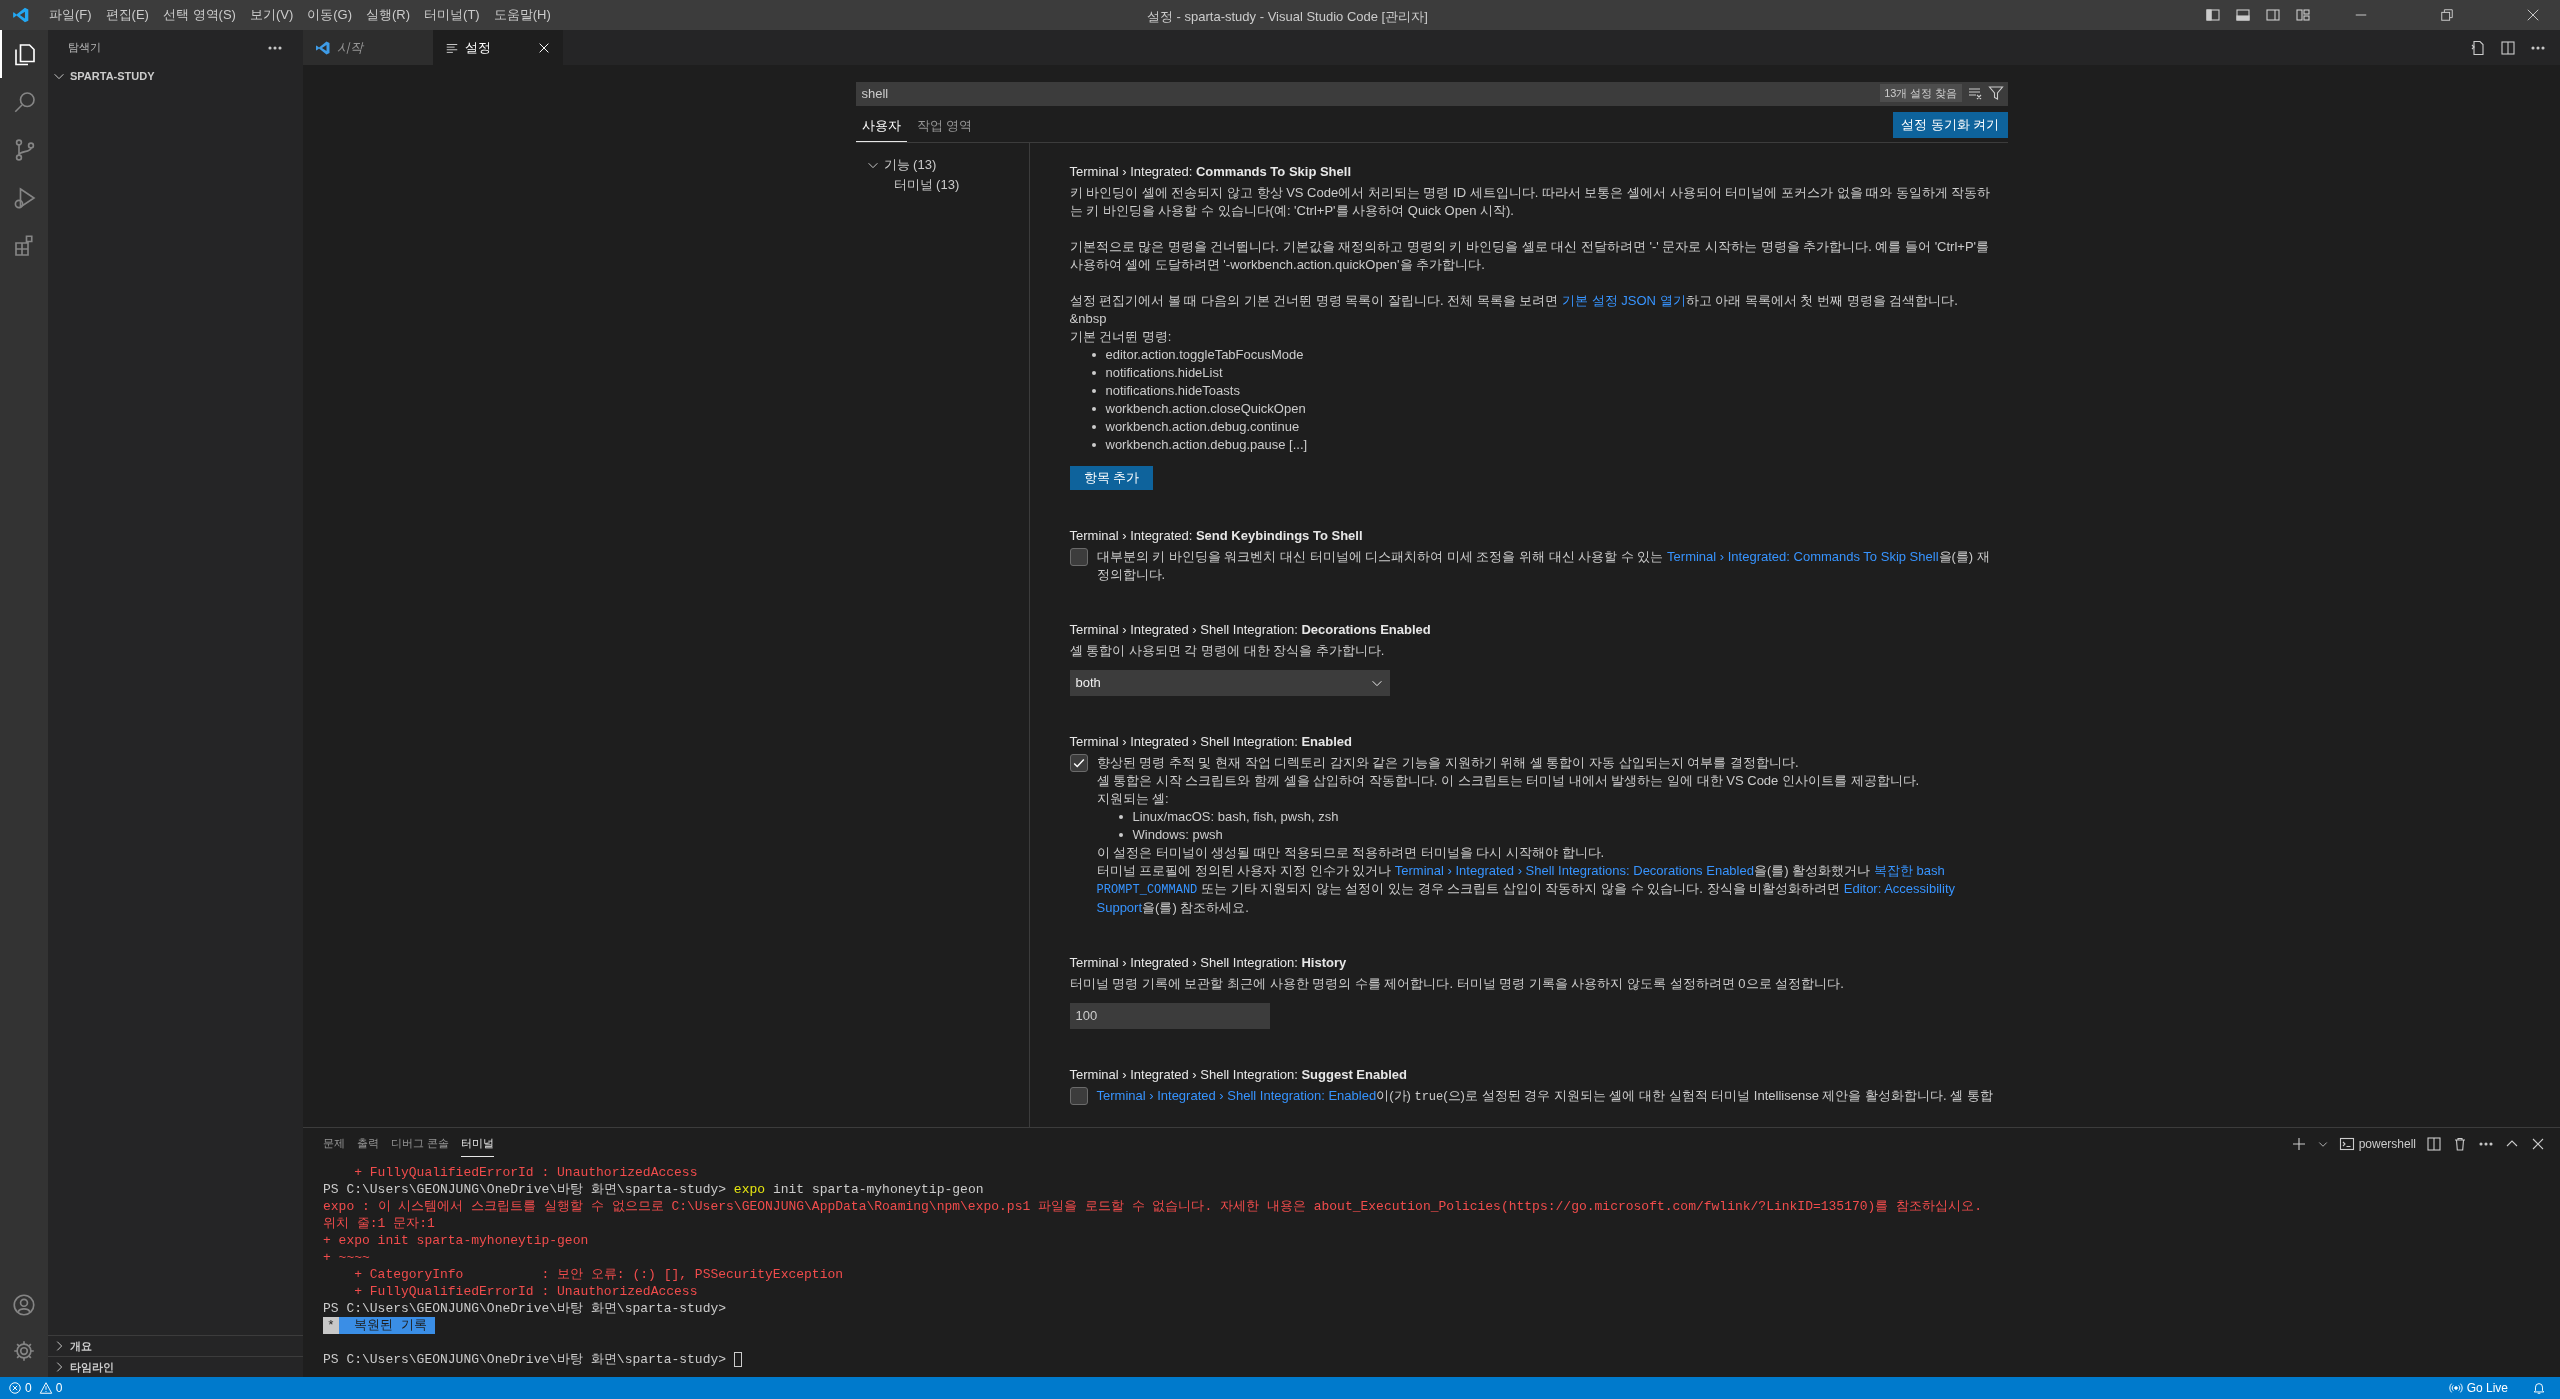 The image size is (2560, 1399). Describe the element at coordinates (1530, 202) in the screenshot. I see `description-text: 키 바인딩이 셸에 전송되지 않고 항상 VS Code에서 처리되는 명령 ID 세트입니다. 따라서 보통은 셸에서 사용되어 터미널에 포커스가 없을 때와 동일하게 작동하는 키 바인딩을 사용할 수 있습니다(예: 'Ctrl+P'를 사용하여 Quick Open 시작).` at that location.